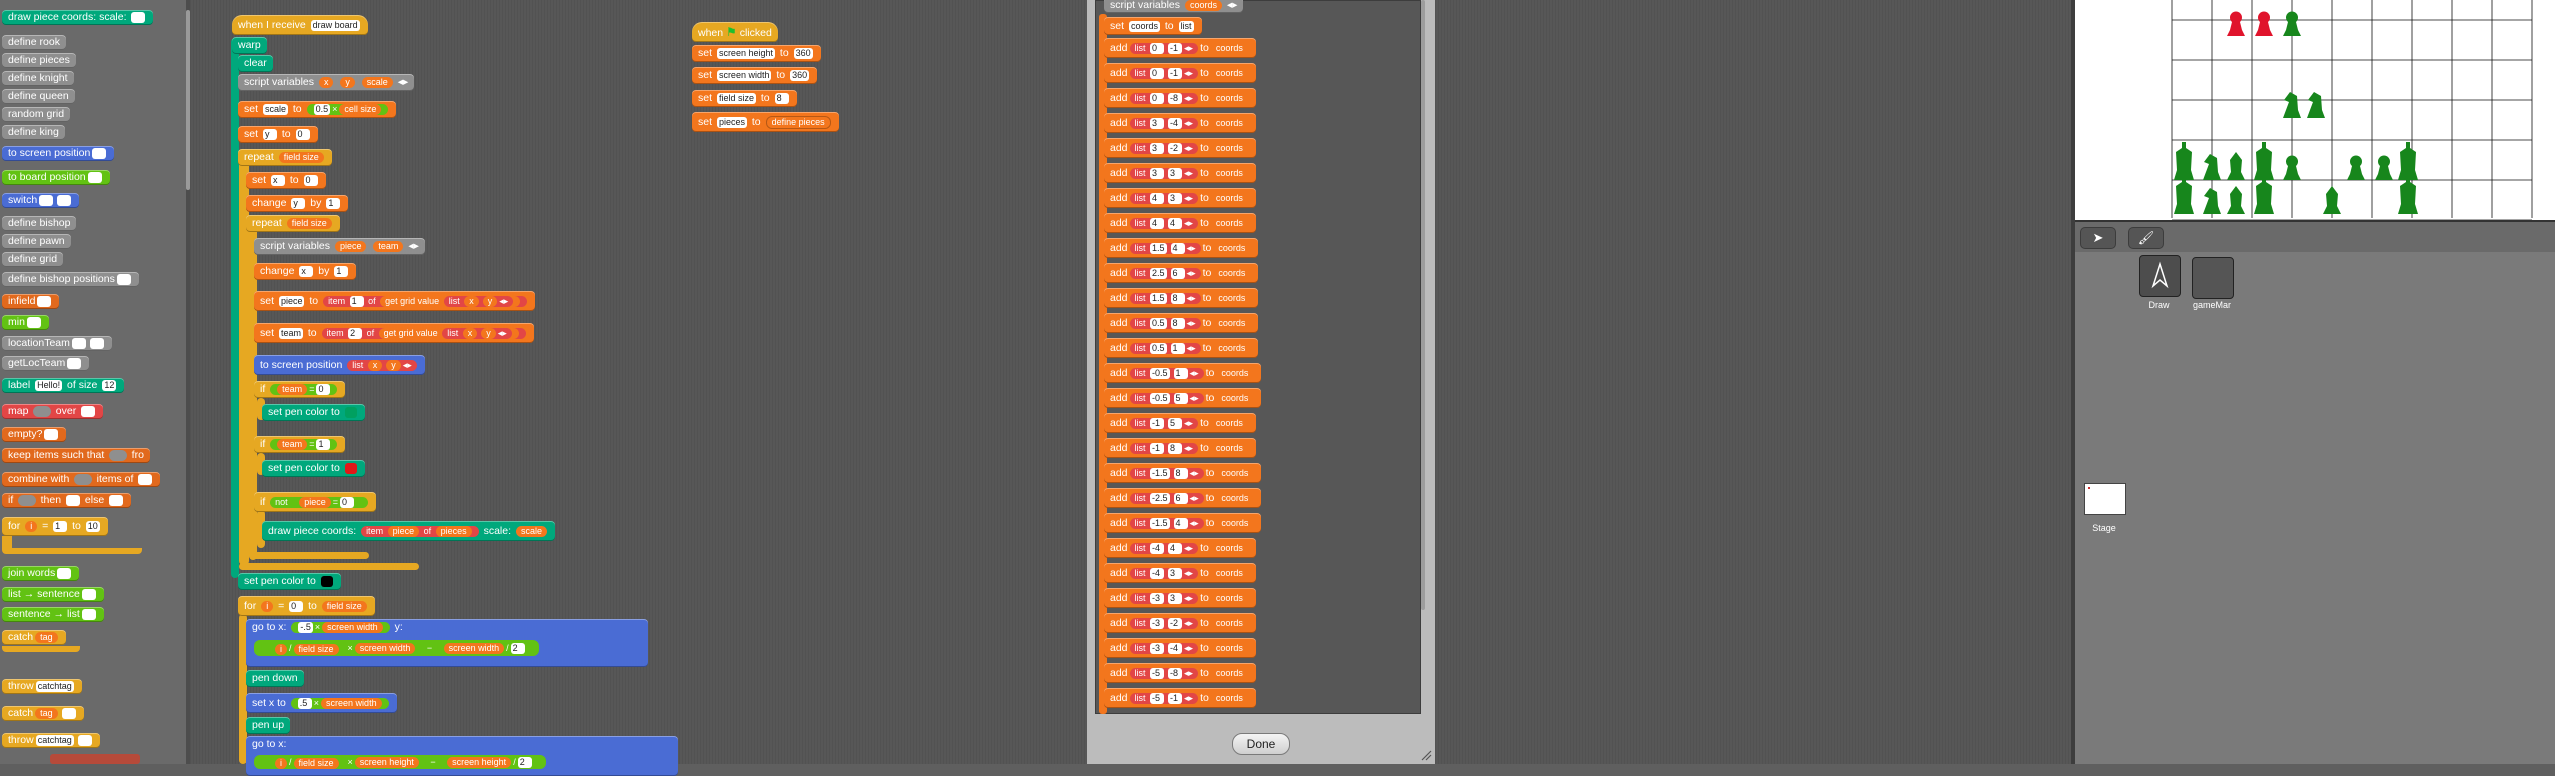 Image resolution: width=2555 pixels, height=776 pixels. Describe the element at coordinates (355, 333) in the screenshot. I see `num-slot: 2` at that location.